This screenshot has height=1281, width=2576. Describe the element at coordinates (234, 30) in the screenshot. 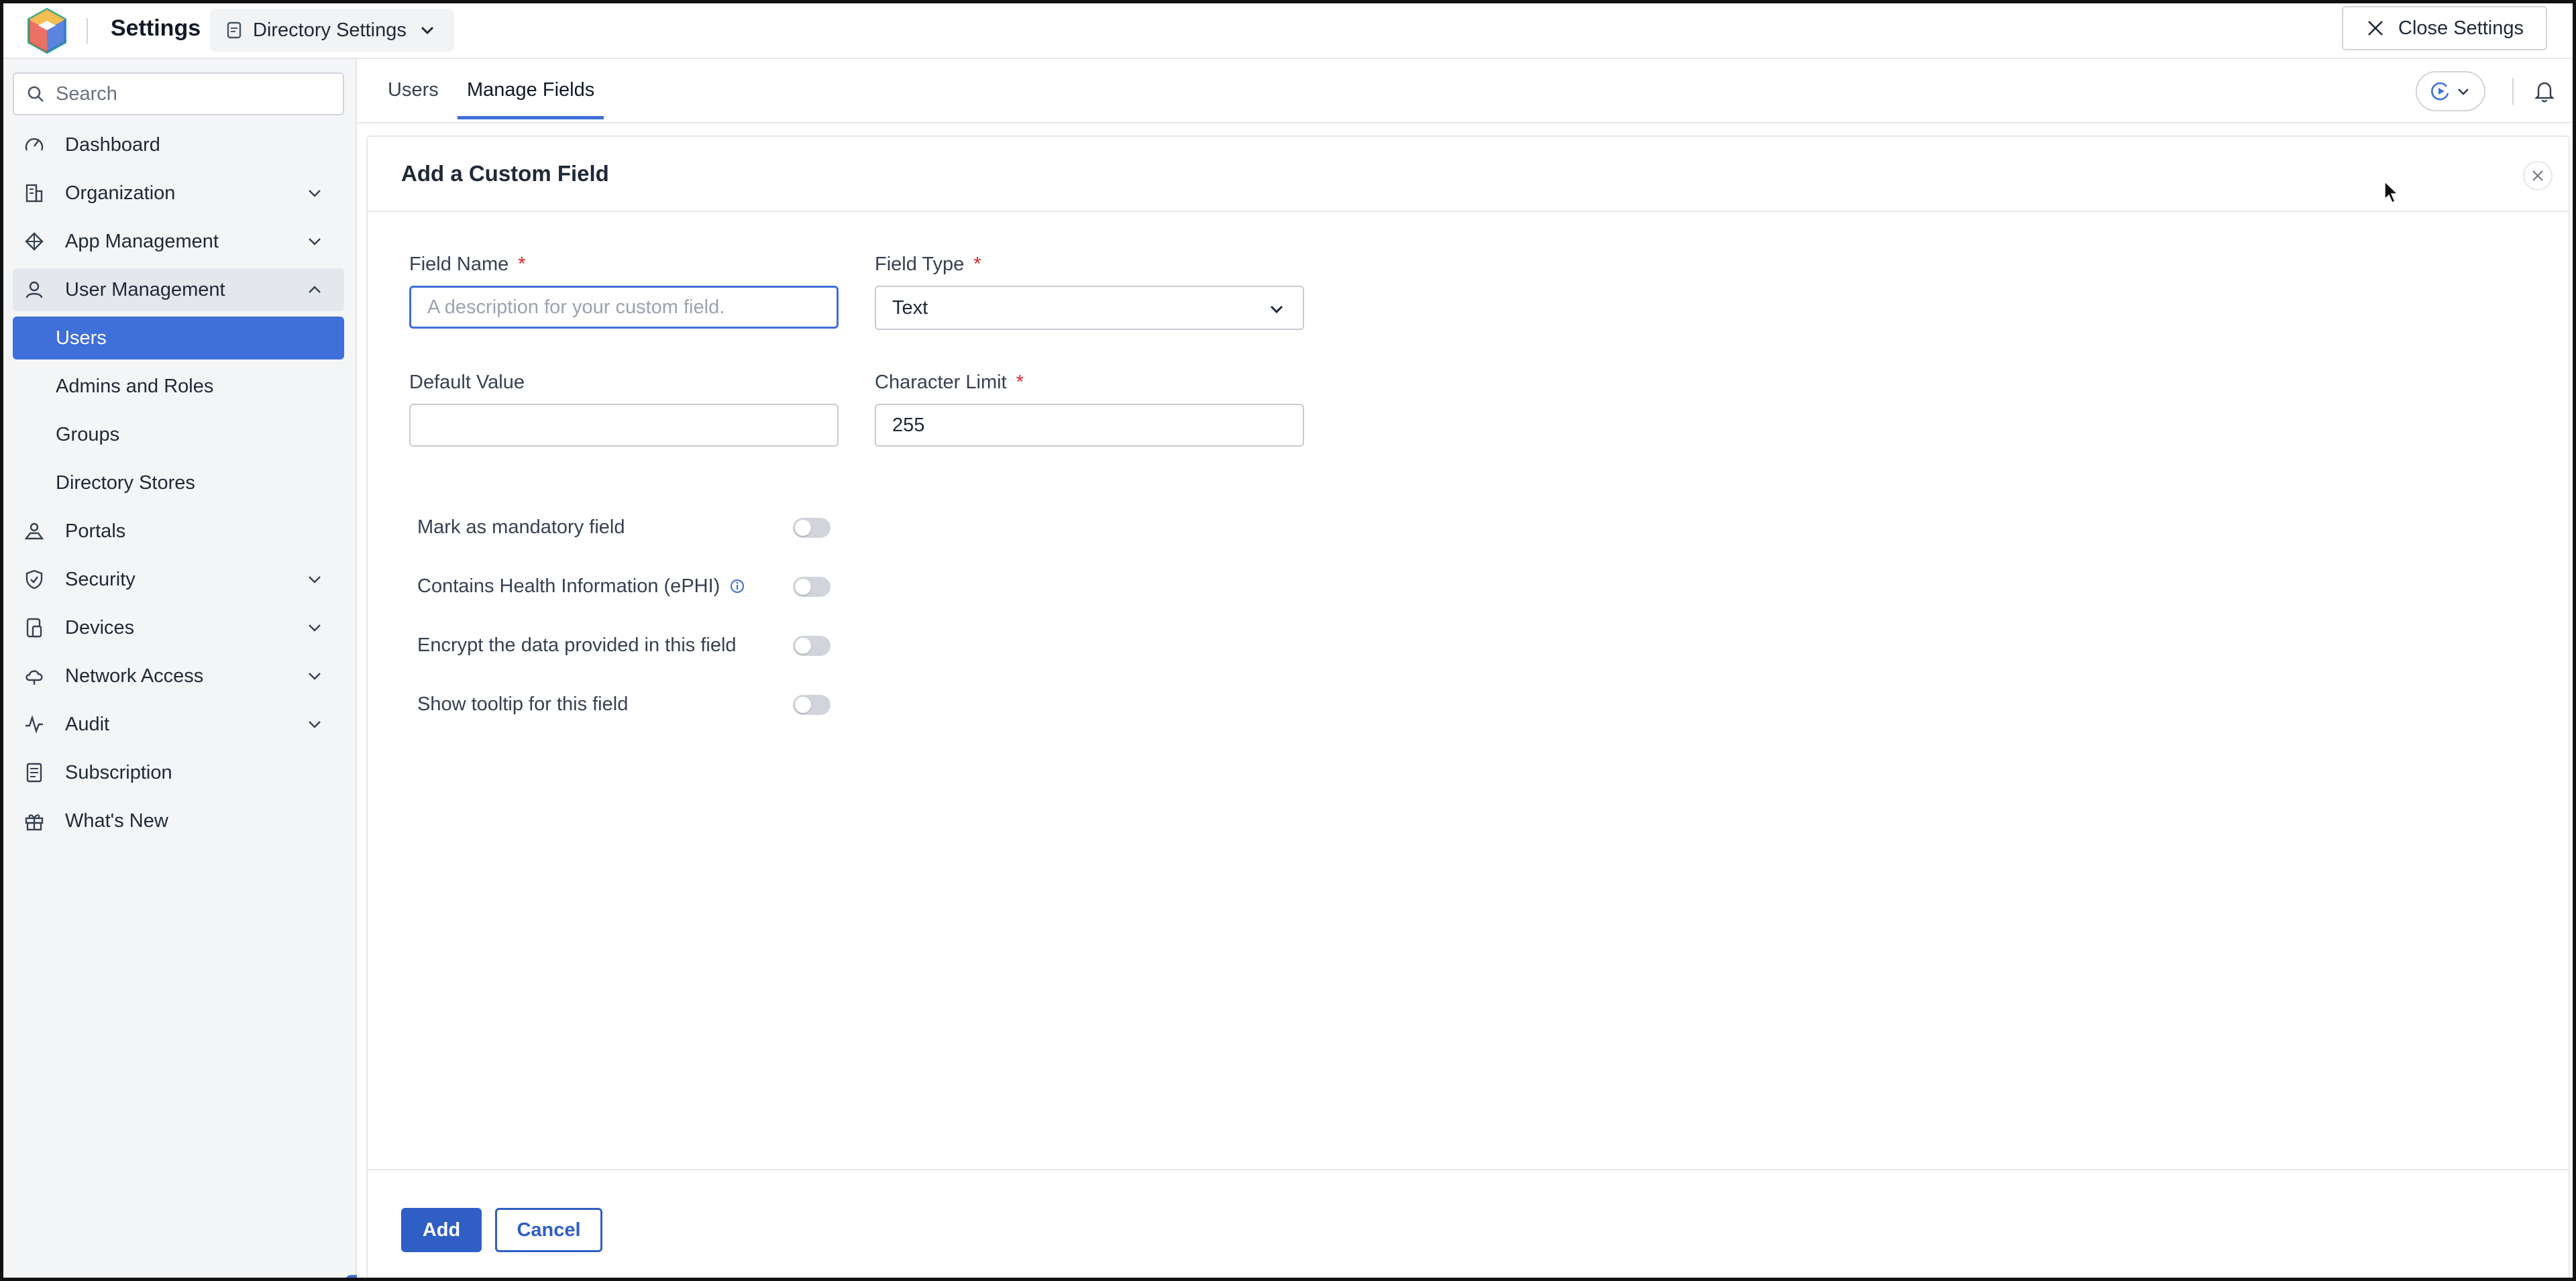

I see `document-icon` at that location.